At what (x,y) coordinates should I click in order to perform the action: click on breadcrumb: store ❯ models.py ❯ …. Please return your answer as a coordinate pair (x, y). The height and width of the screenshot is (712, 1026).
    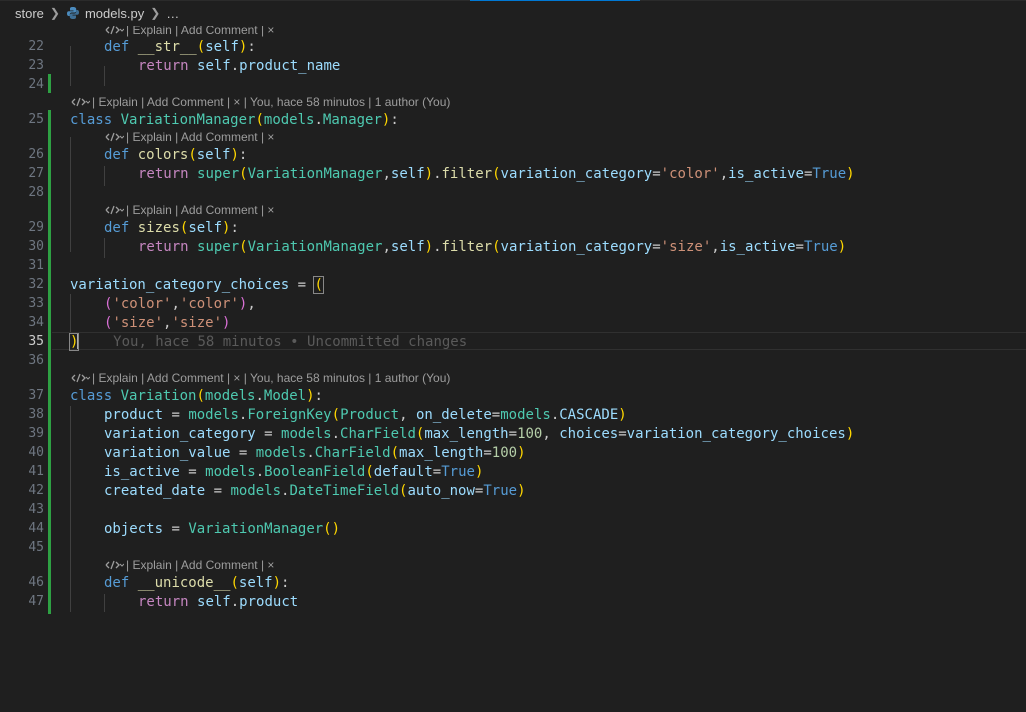
    Looking at the image, I should click on (89, 13).